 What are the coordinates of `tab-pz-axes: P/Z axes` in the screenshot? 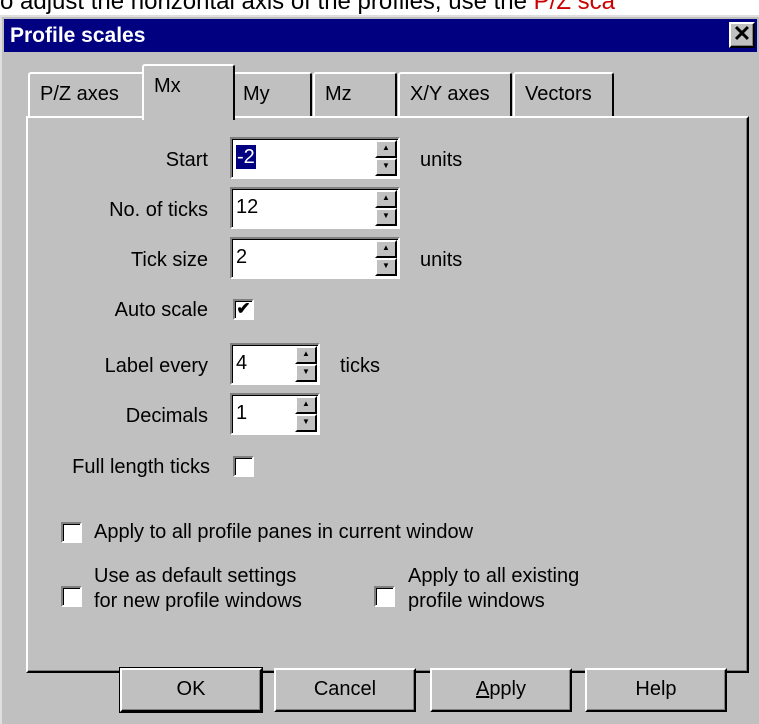 It's located at (87, 95).